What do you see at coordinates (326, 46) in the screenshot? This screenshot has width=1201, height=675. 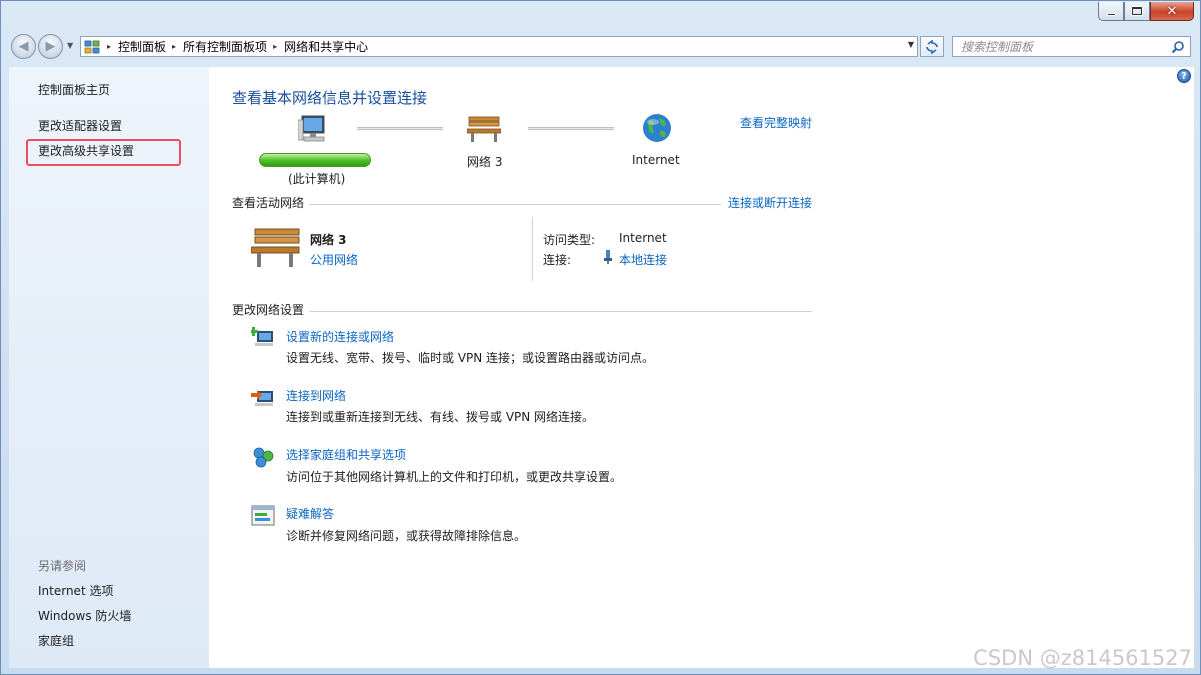 I see `breadcrumb-network-center: 网络和共享中心` at bounding box center [326, 46].